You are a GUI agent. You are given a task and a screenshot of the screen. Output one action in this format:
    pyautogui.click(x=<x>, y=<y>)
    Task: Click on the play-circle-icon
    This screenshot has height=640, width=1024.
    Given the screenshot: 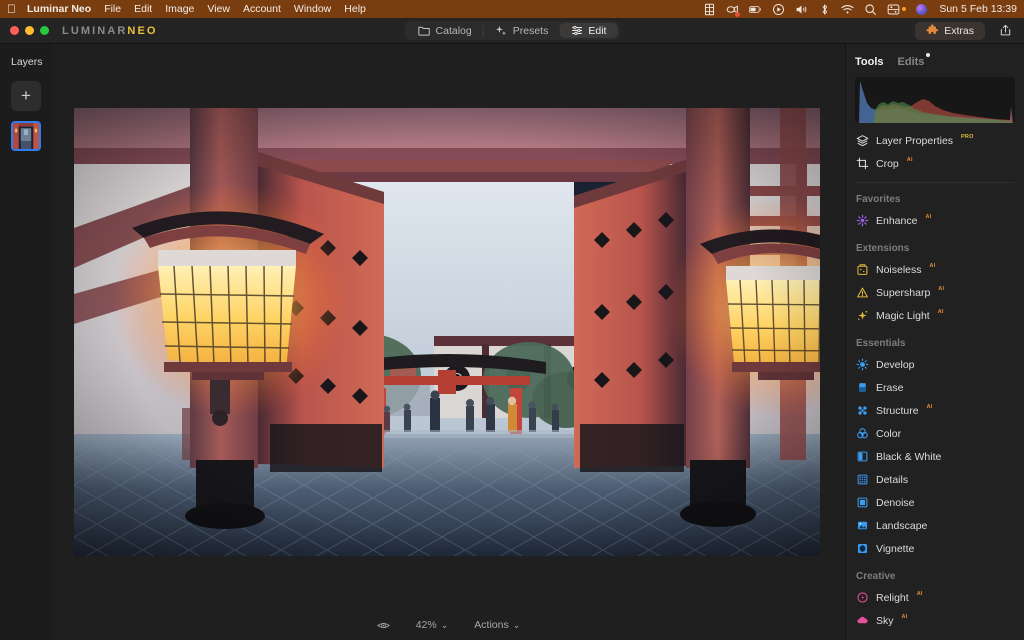 What is the action you would take?
    pyautogui.click(x=778, y=9)
    